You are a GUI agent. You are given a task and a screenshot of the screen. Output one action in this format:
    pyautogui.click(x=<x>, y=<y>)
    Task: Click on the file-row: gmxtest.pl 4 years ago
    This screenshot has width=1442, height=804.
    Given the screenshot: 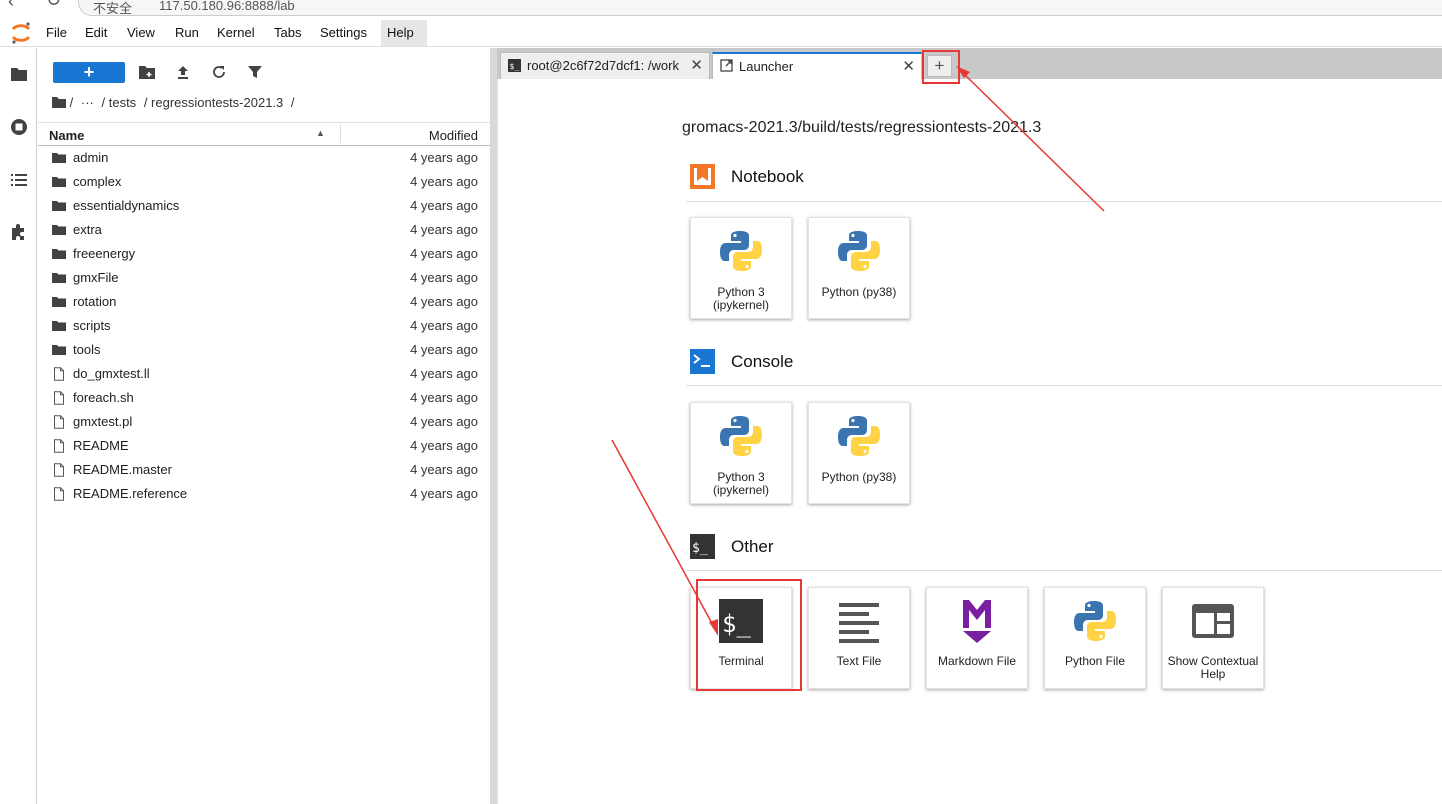 What is the action you would take?
    pyautogui.click(x=264, y=422)
    